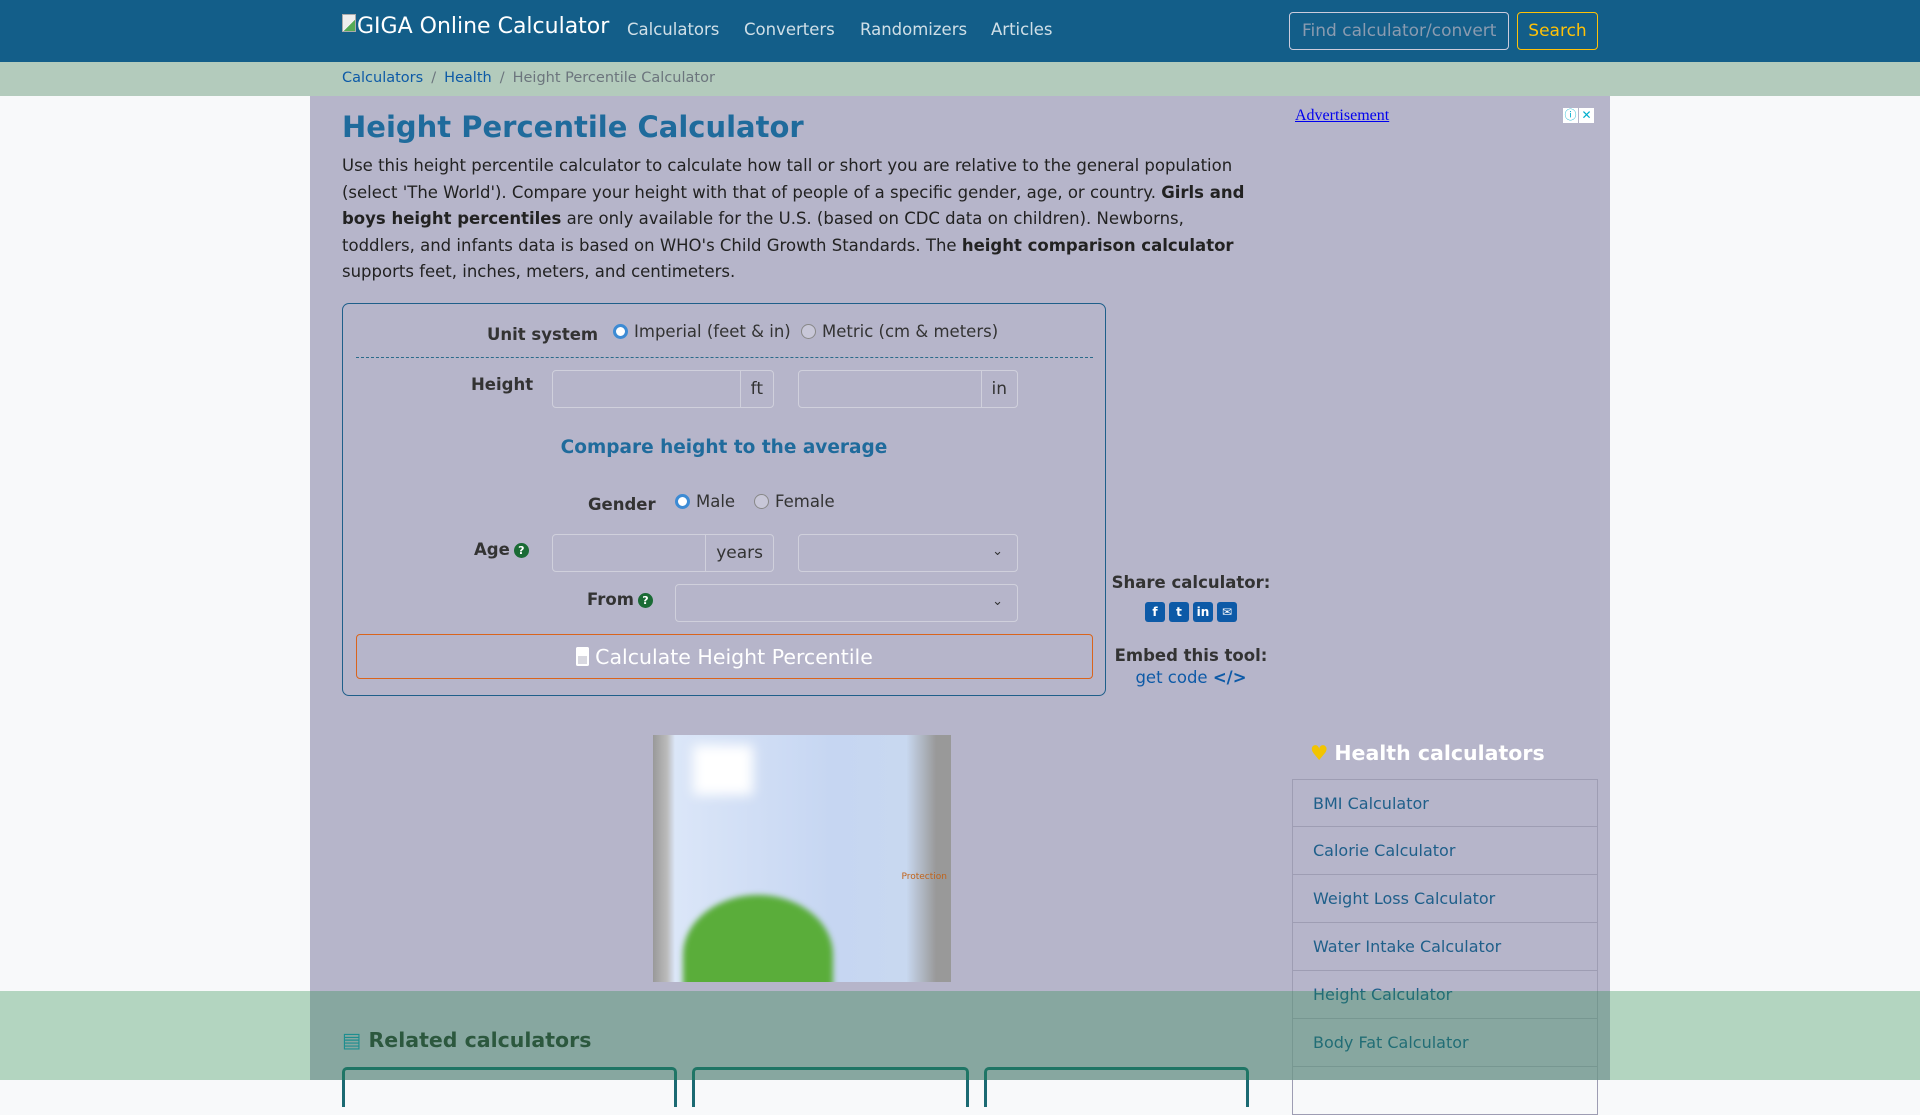 This screenshot has height=1115, width=1920. I want to click on breadcrumb-current: Height Percentile Calculator, so click(613, 78).